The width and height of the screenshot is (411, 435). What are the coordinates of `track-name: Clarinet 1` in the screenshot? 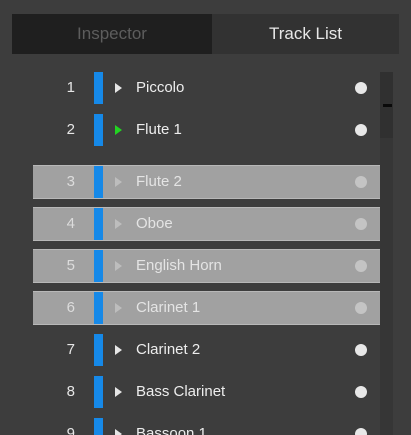 It's located at (168, 307).